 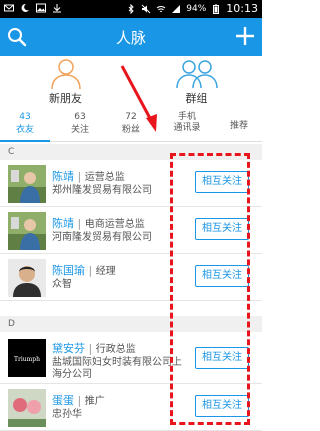 I want to click on svg-text: Triumph, so click(x=27, y=359).